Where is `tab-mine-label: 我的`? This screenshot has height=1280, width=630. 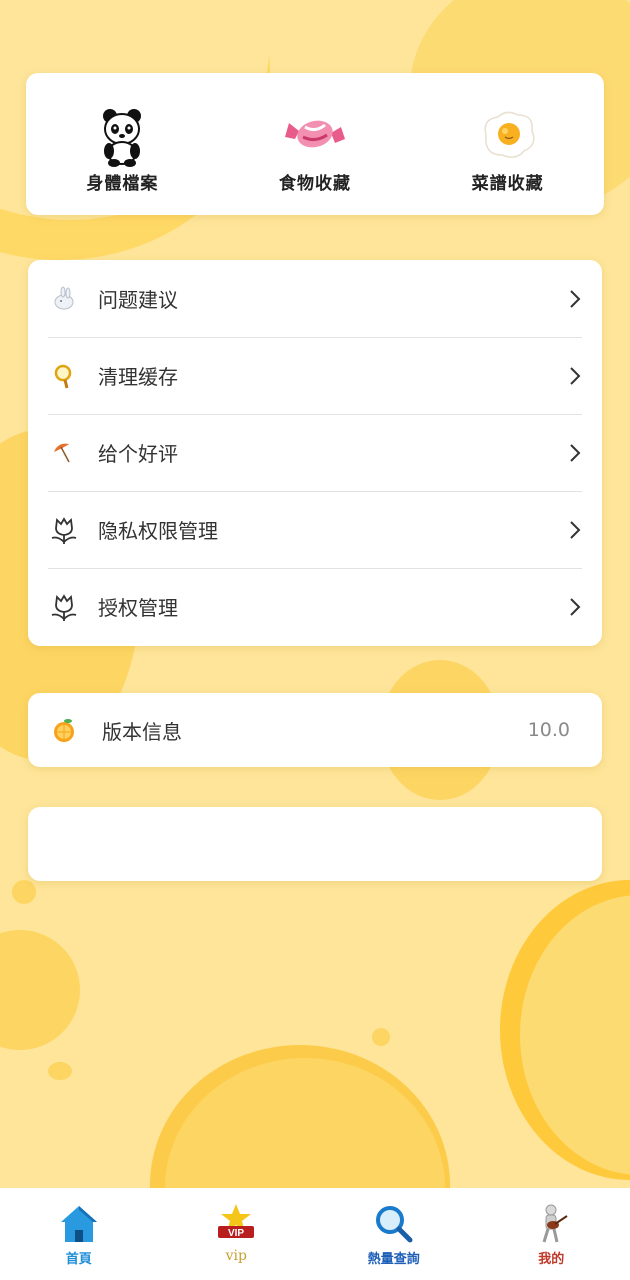
tab-mine-label: 我的 is located at coordinates (551, 1259).